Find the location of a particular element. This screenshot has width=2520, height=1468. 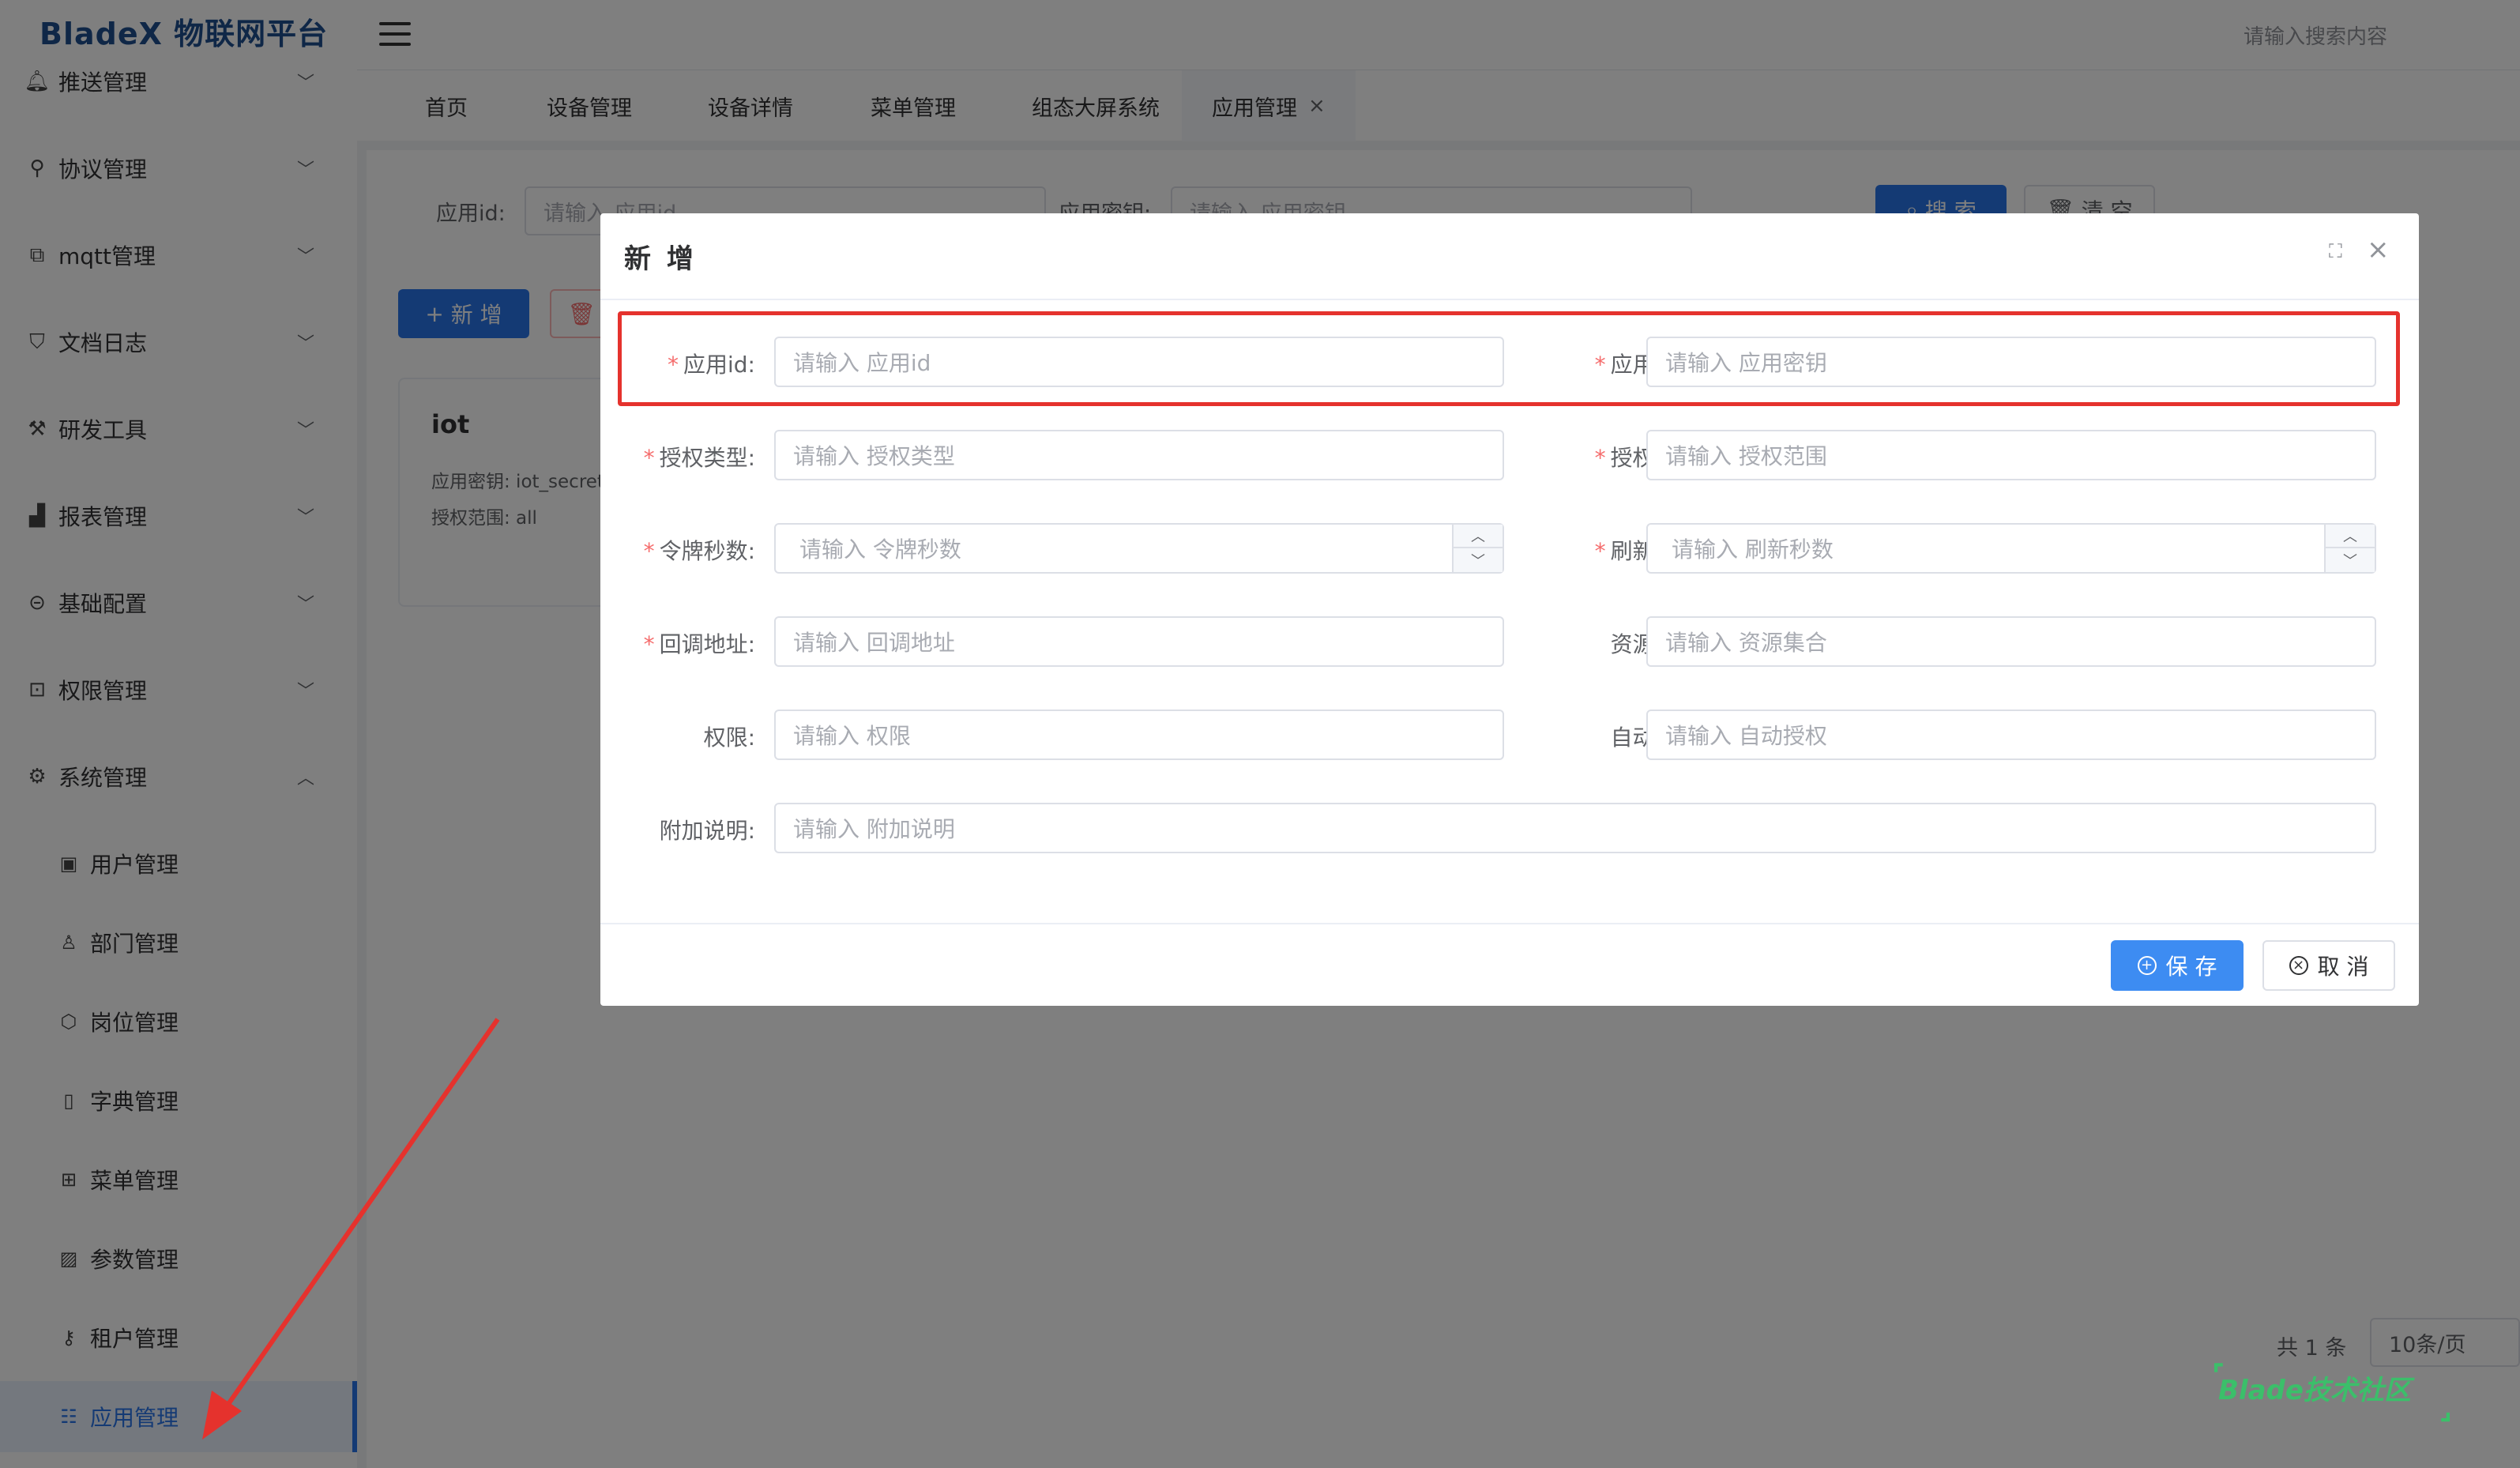

auto-approve-input: 请输入 自动授权 is located at coordinates (2011, 735).